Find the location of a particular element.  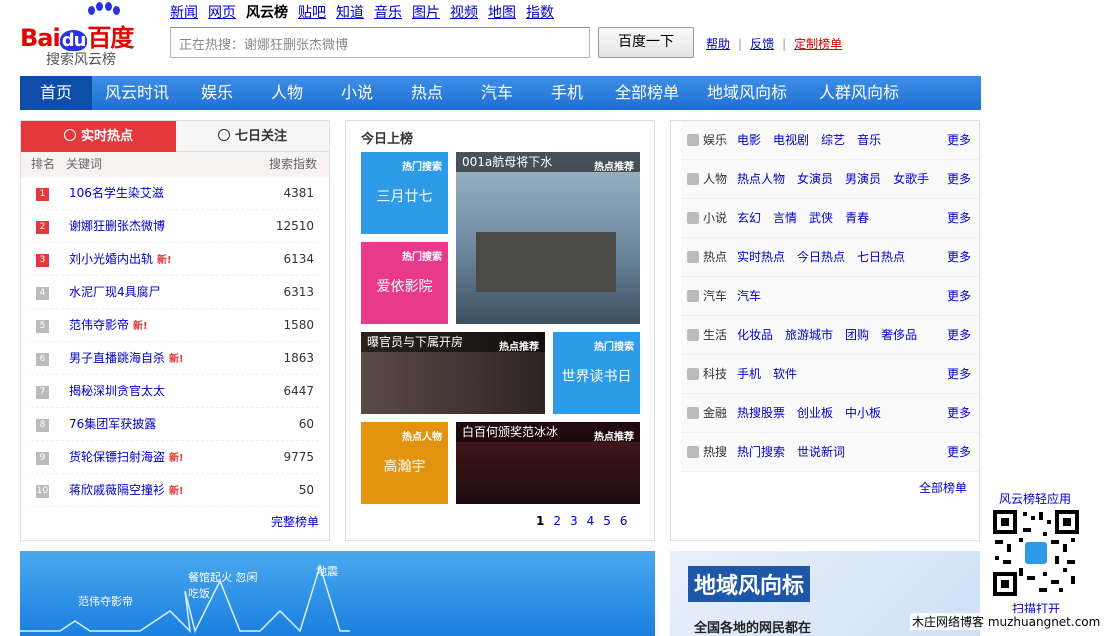

all-lists-link: 全部榜单 is located at coordinates (943, 487).